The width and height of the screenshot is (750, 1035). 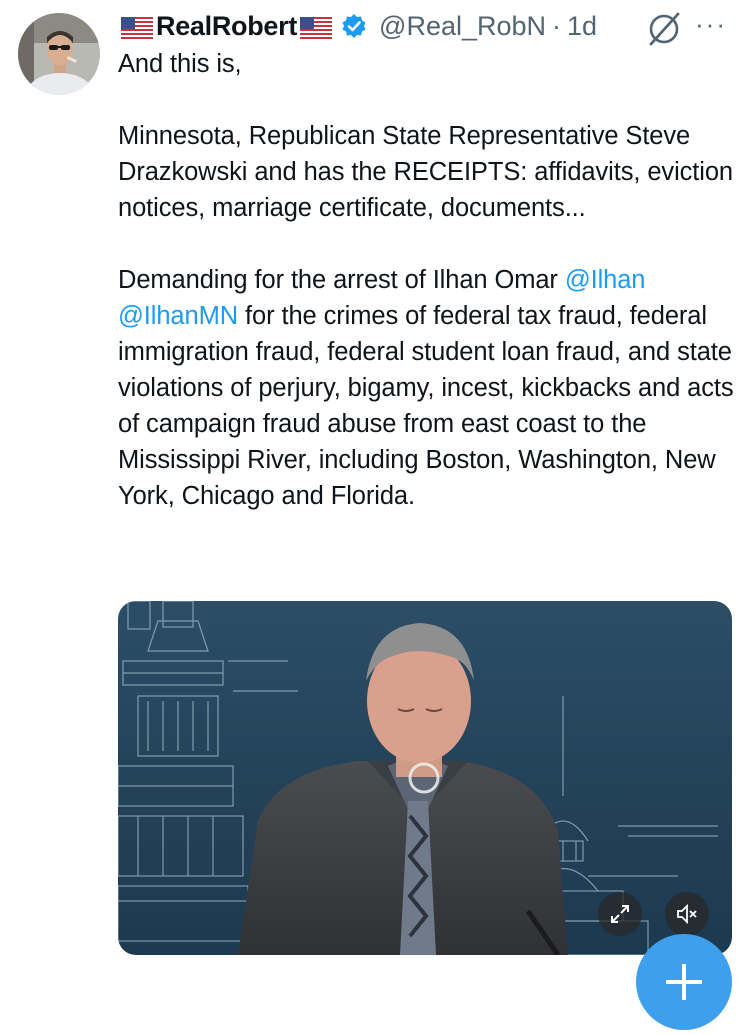 I want to click on expand-button, so click(x=620, y=914).